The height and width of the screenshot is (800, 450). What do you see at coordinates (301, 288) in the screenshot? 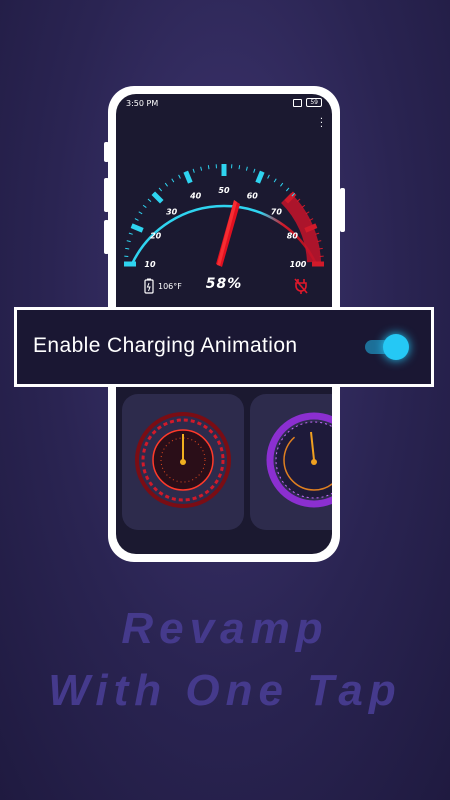
I see `unplugged-icon` at bounding box center [301, 288].